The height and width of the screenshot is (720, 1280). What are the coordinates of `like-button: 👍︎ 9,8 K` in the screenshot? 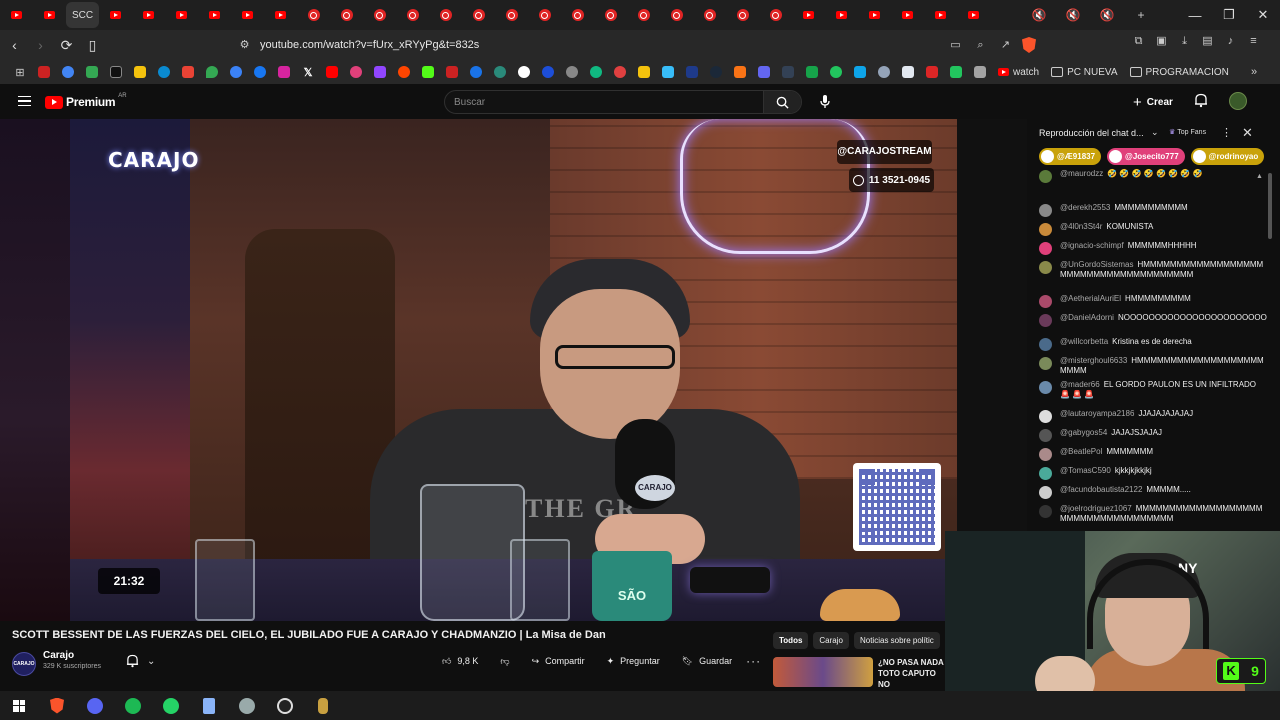 It's located at (460, 661).